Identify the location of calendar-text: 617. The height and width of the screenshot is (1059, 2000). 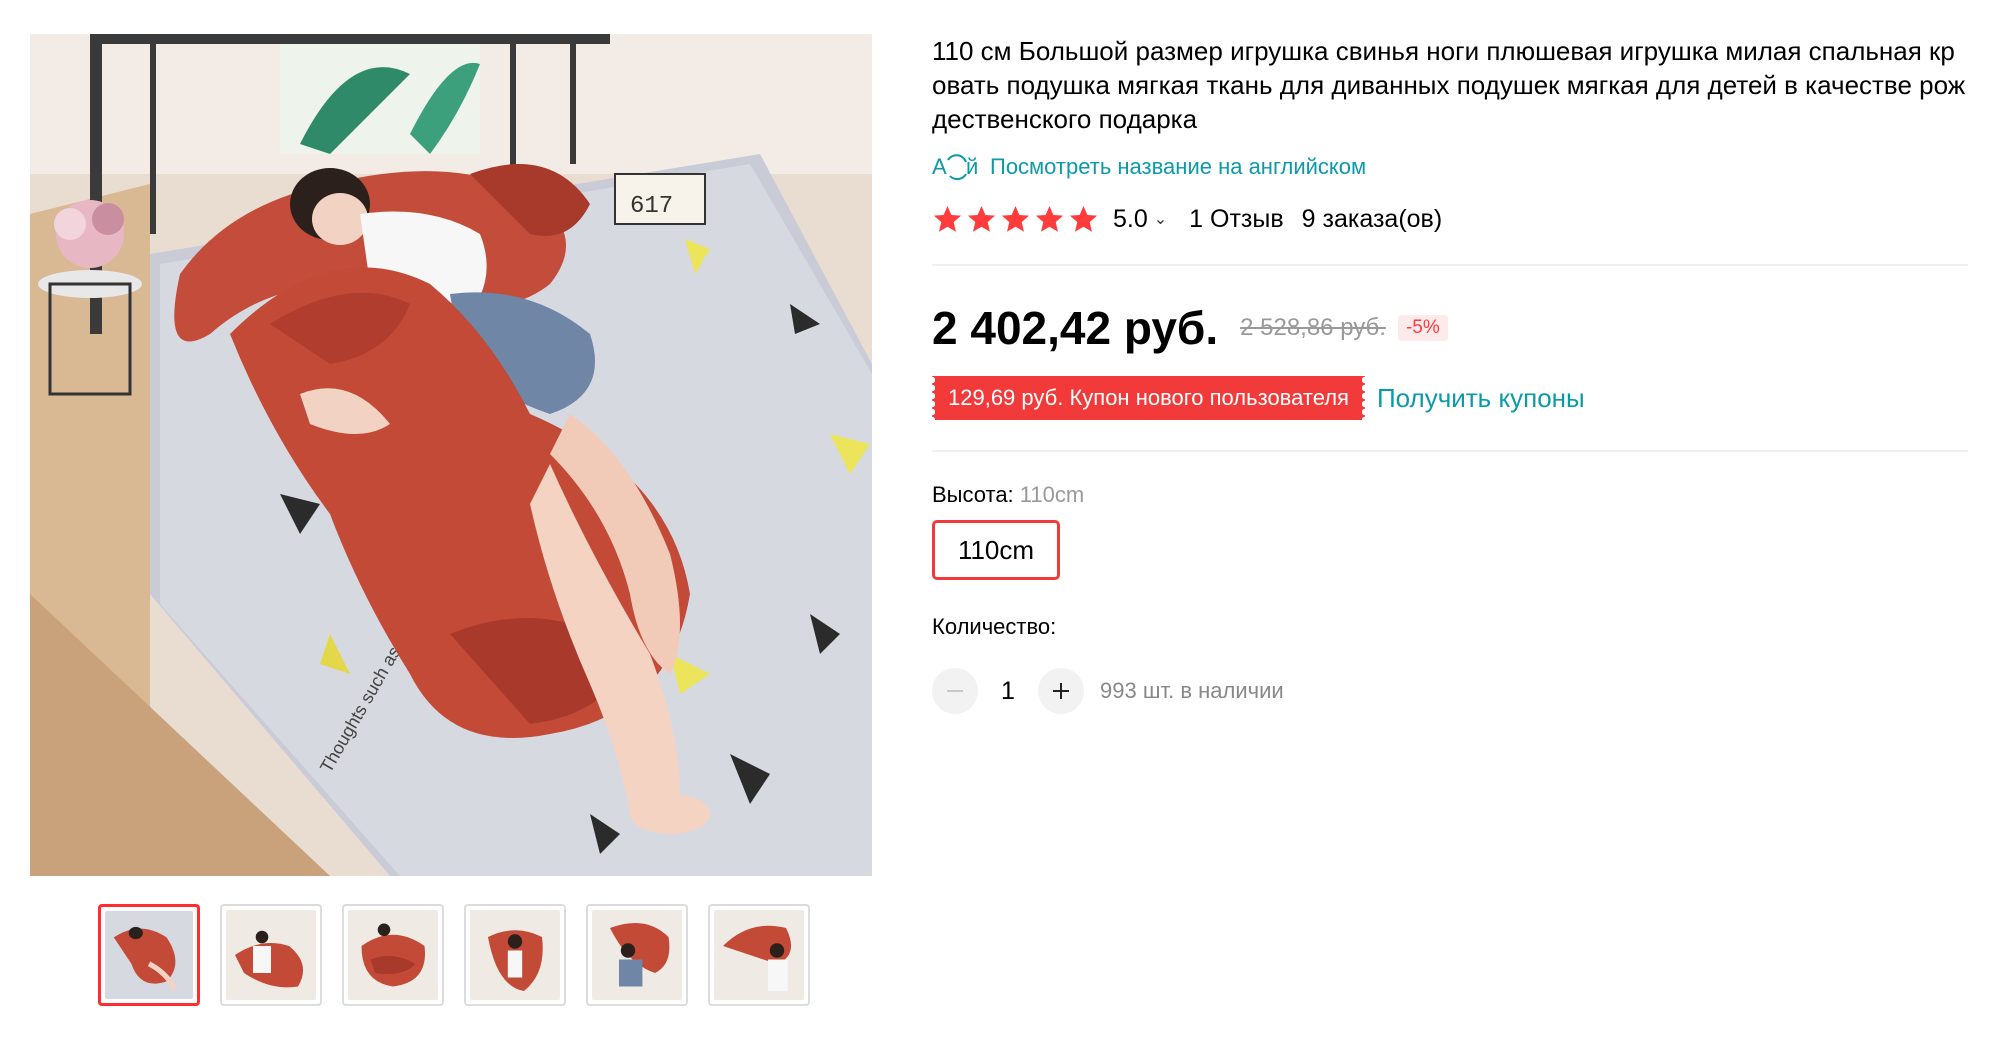
(651, 206).